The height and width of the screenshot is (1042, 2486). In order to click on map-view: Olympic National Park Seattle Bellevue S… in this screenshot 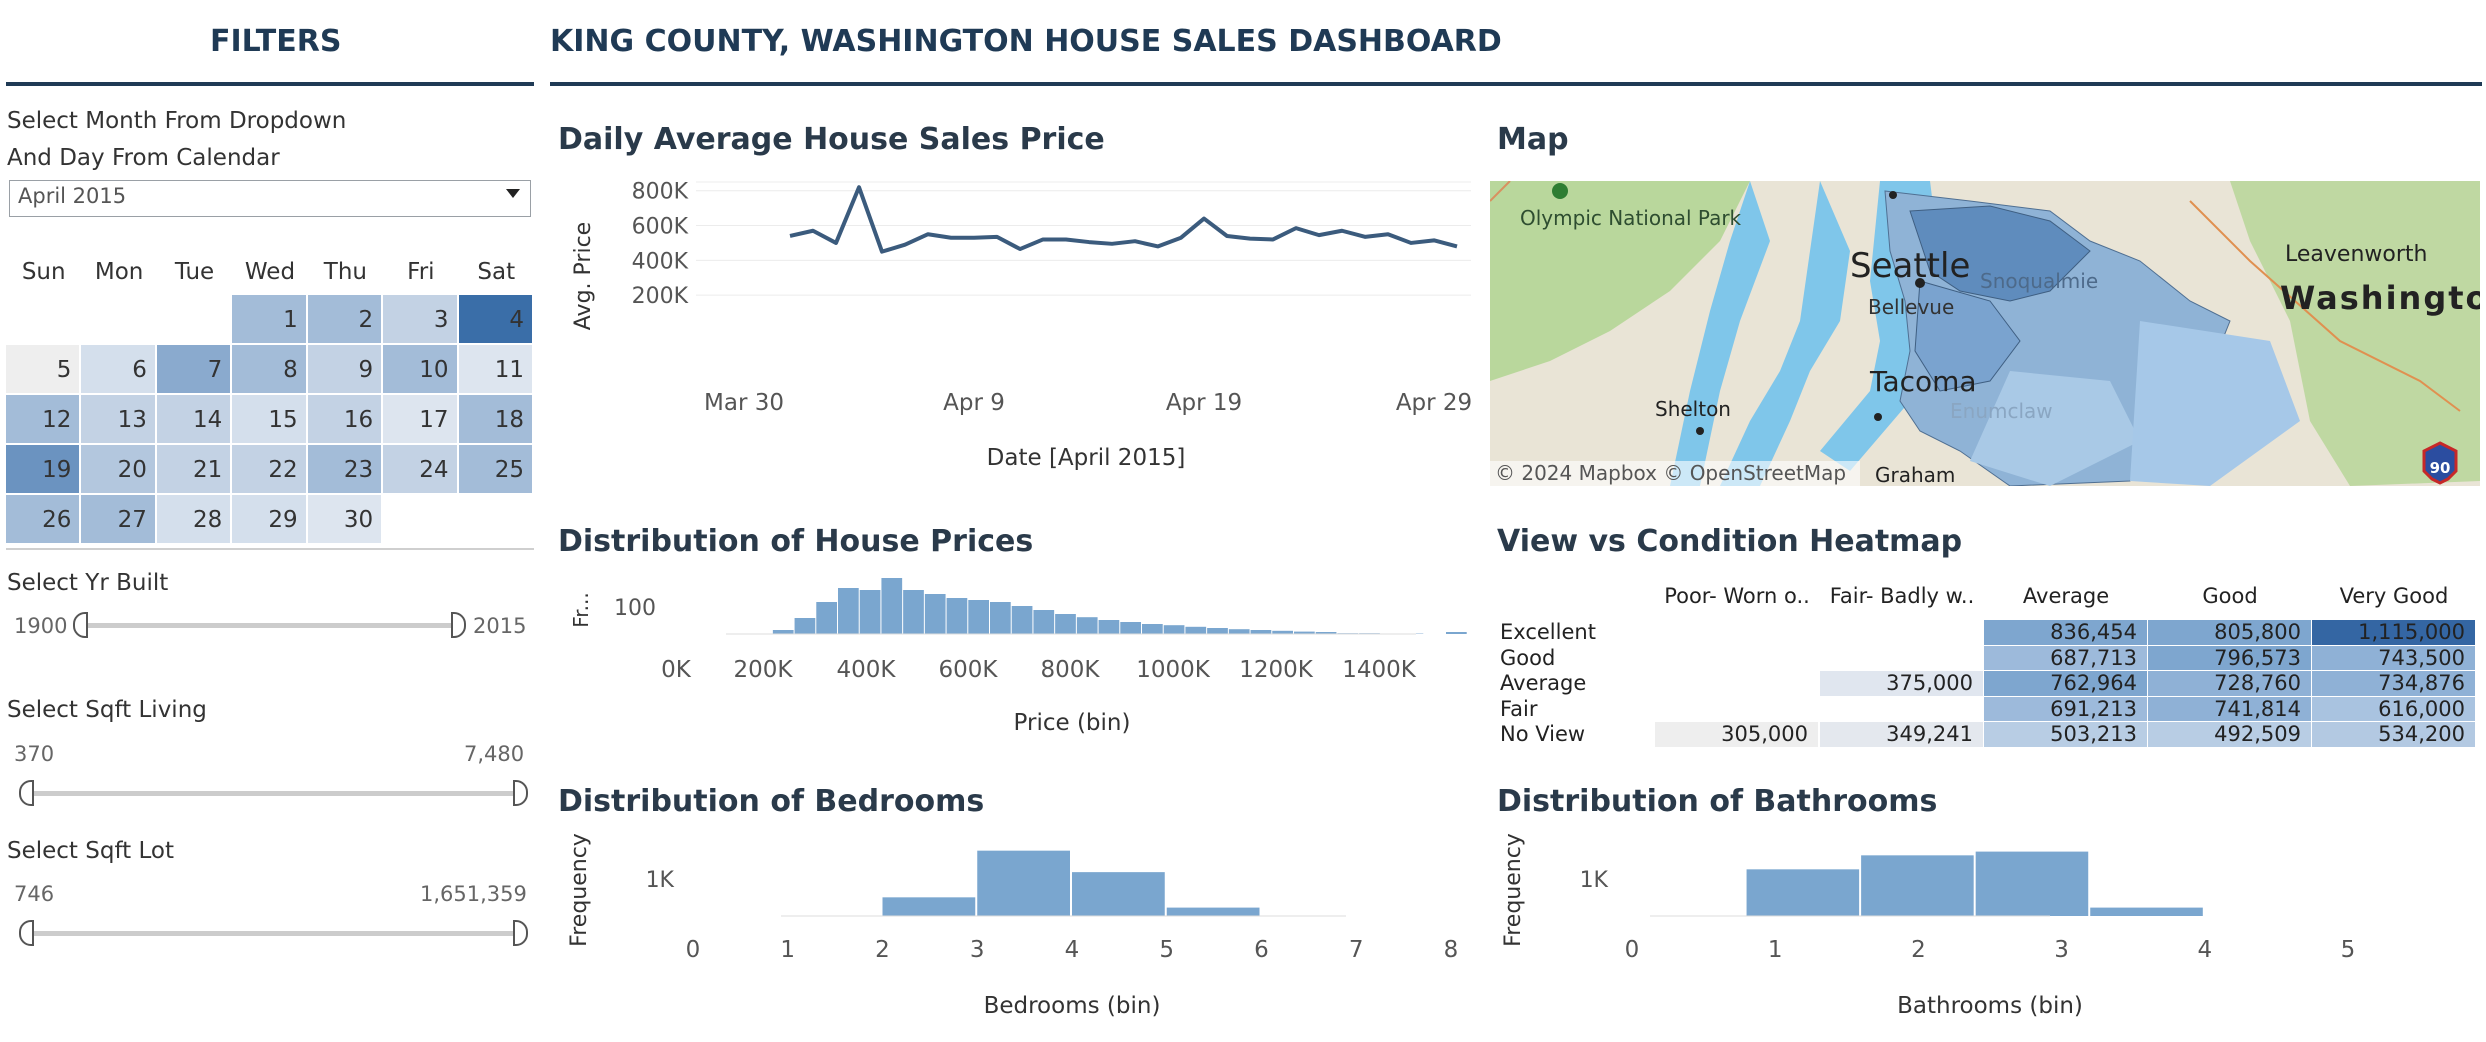, I will do `click(1985, 333)`.